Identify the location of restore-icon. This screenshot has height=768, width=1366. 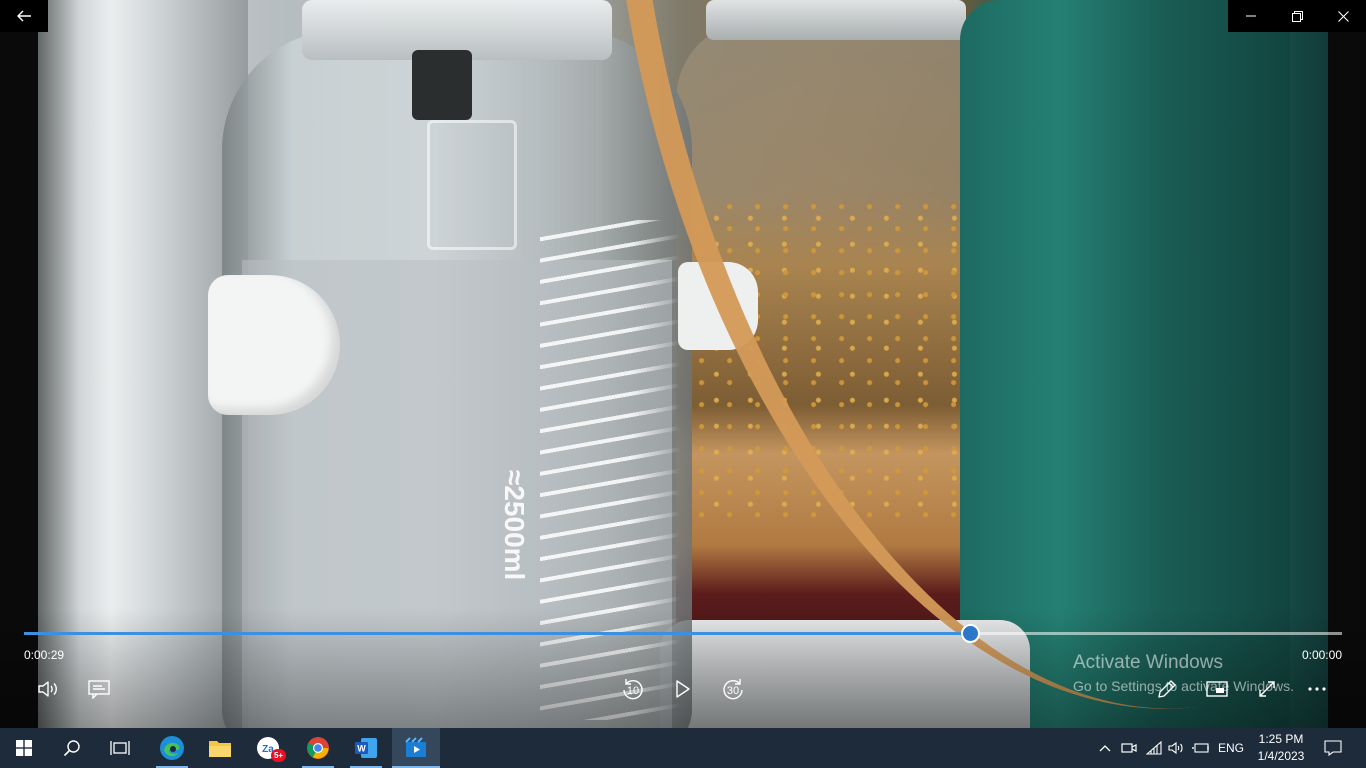
(1297, 16).